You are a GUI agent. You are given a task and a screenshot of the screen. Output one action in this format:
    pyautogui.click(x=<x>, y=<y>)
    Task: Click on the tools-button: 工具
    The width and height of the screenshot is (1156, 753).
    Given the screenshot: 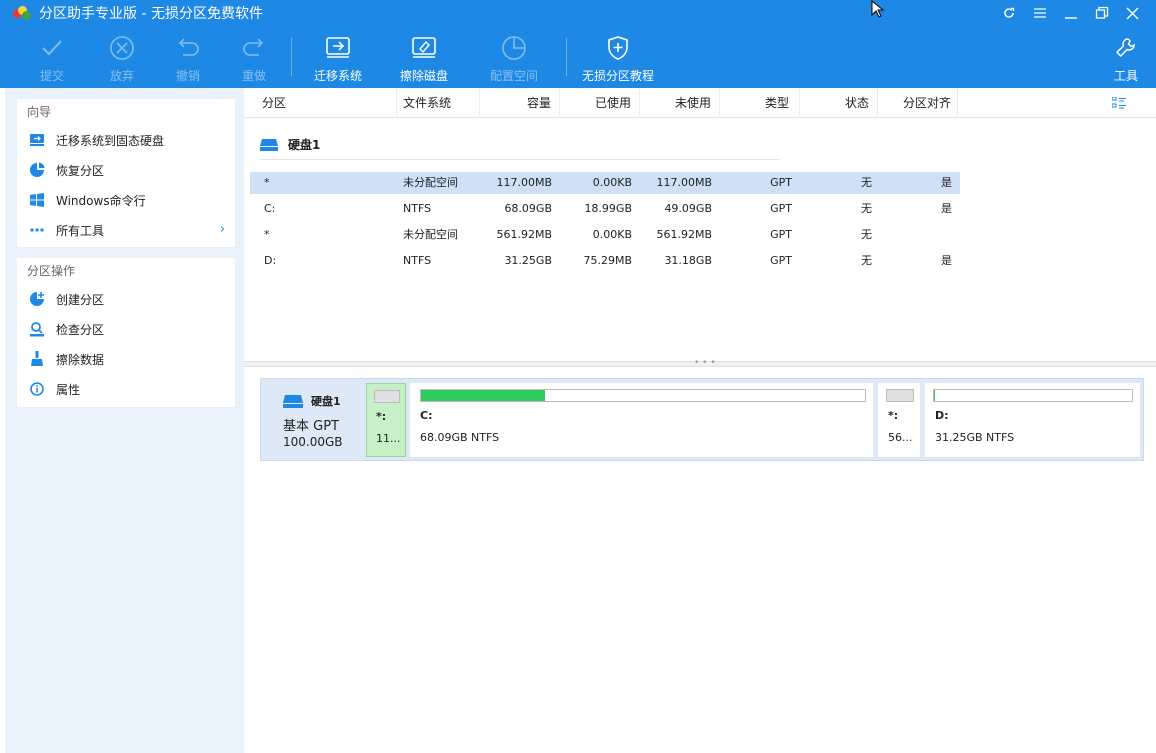 What is the action you would take?
    pyautogui.click(x=1126, y=57)
    